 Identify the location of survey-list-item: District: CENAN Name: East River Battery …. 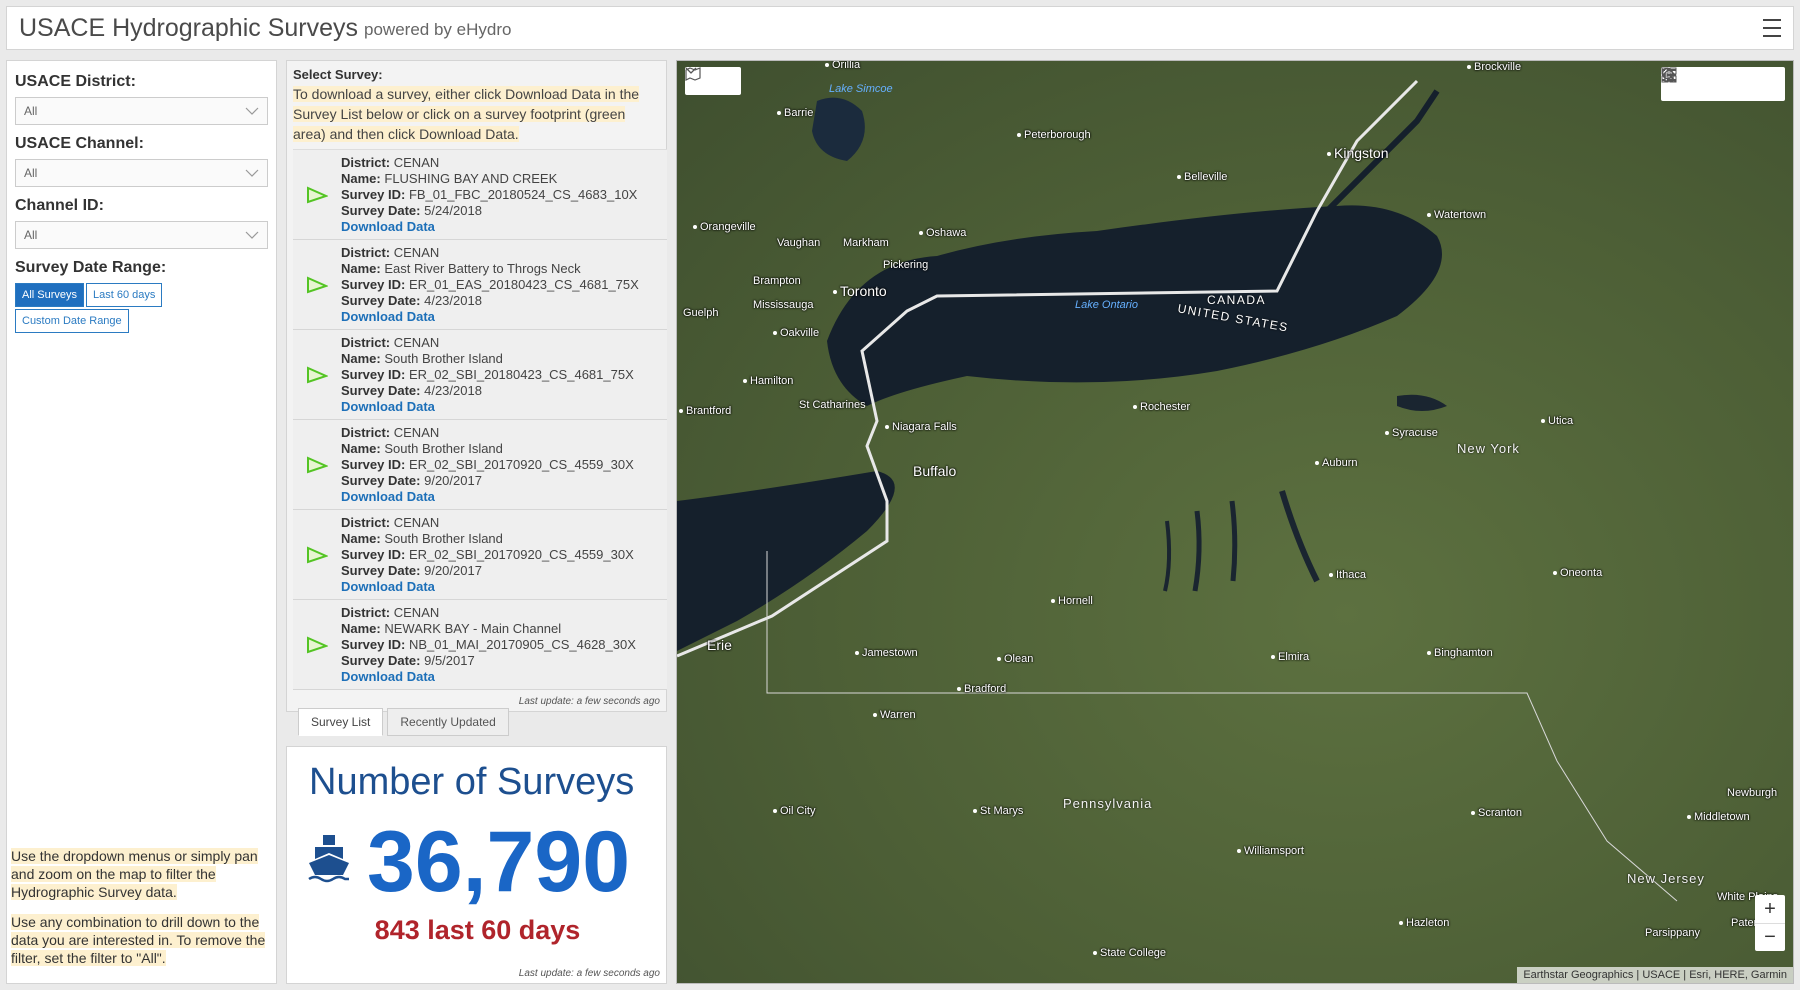
(480, 285).